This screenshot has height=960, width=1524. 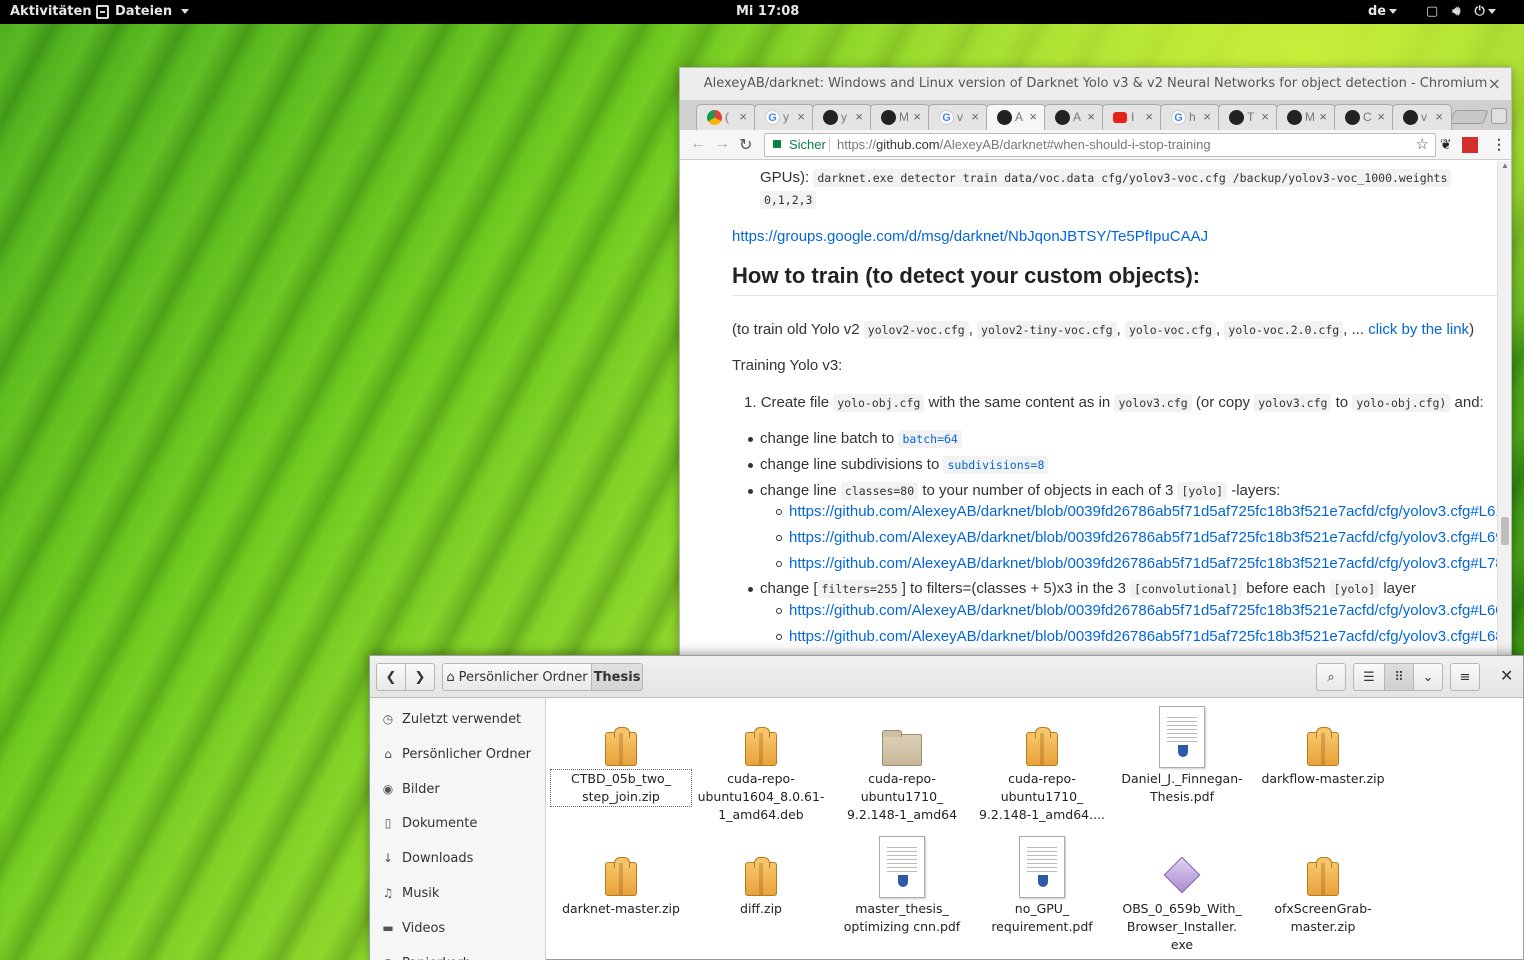 What do you see at coordinates (391, 677) in the screenshot?
I see `back-button: ❮` at bounding box center [391, 677].